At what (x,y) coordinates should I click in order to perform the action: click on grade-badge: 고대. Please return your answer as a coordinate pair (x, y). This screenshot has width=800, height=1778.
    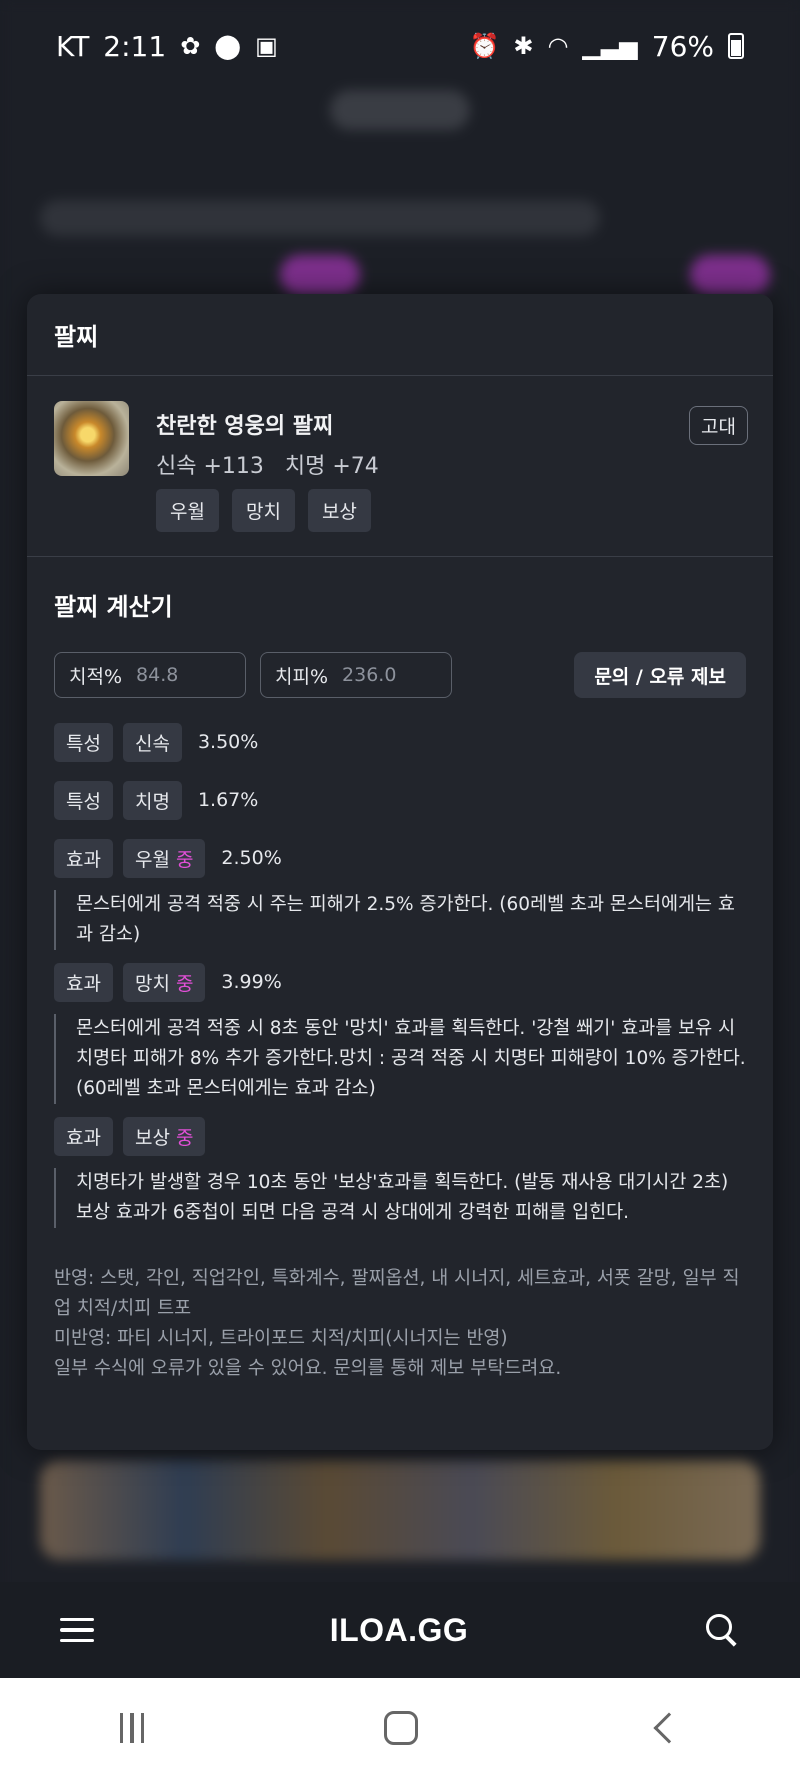
    Looking at the image, I should click on (718, 425).